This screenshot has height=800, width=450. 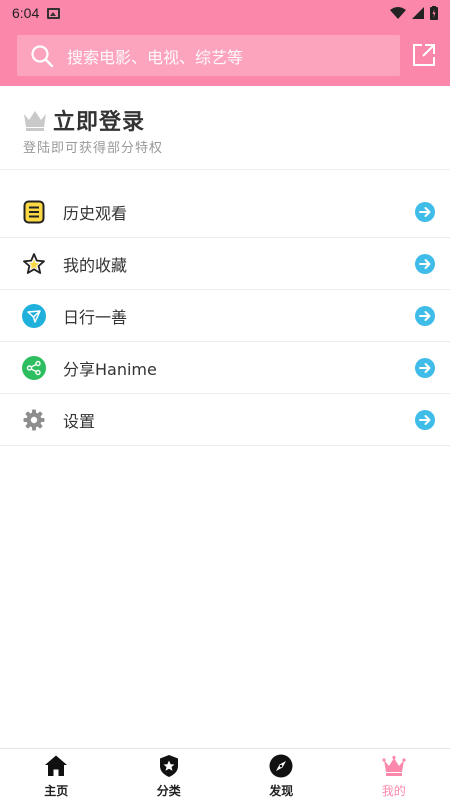 I want to click on menu-item-label: 分享Hanime, so click(x=110, y=369).